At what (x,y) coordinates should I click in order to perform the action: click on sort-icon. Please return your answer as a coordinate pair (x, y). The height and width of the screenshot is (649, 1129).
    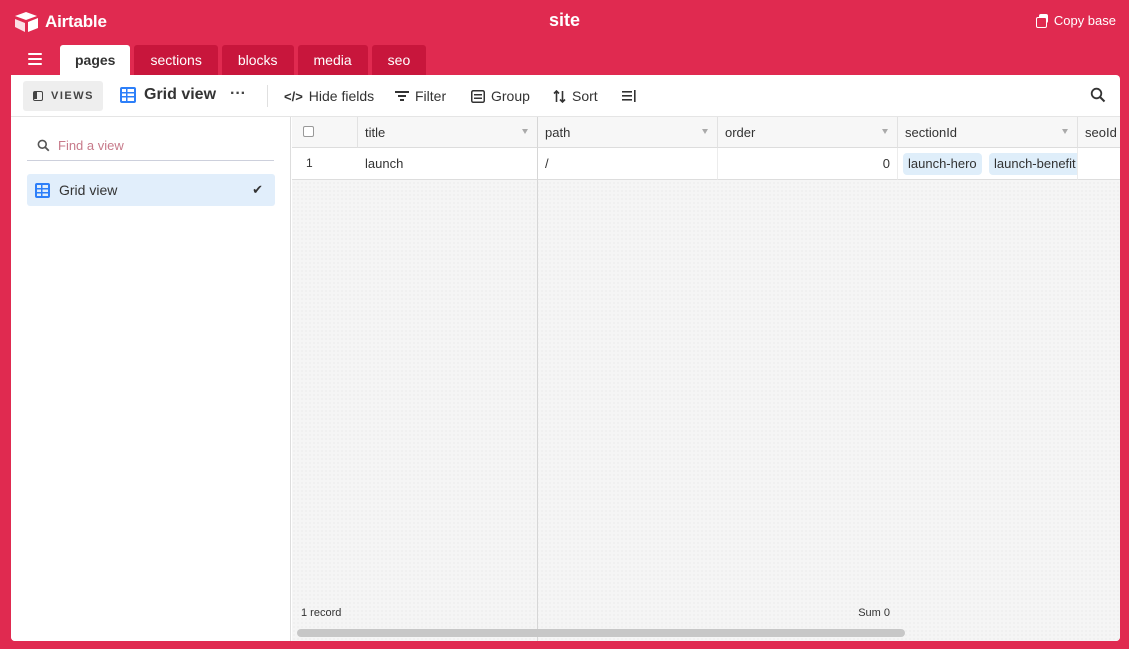
    Looking at the image, I should click on (559, 96).